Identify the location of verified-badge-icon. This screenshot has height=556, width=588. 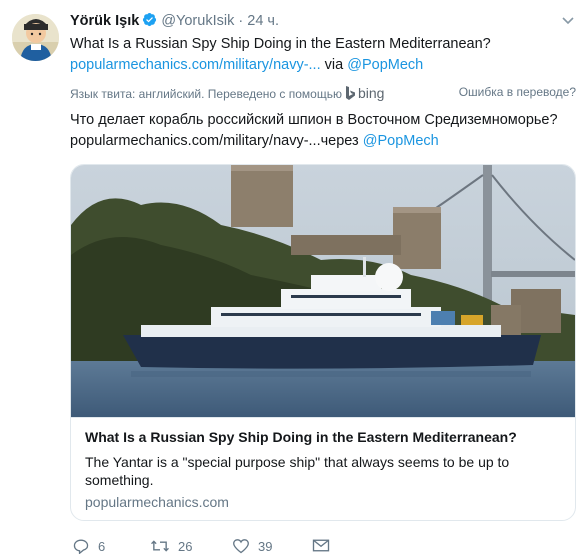
(149, 21).